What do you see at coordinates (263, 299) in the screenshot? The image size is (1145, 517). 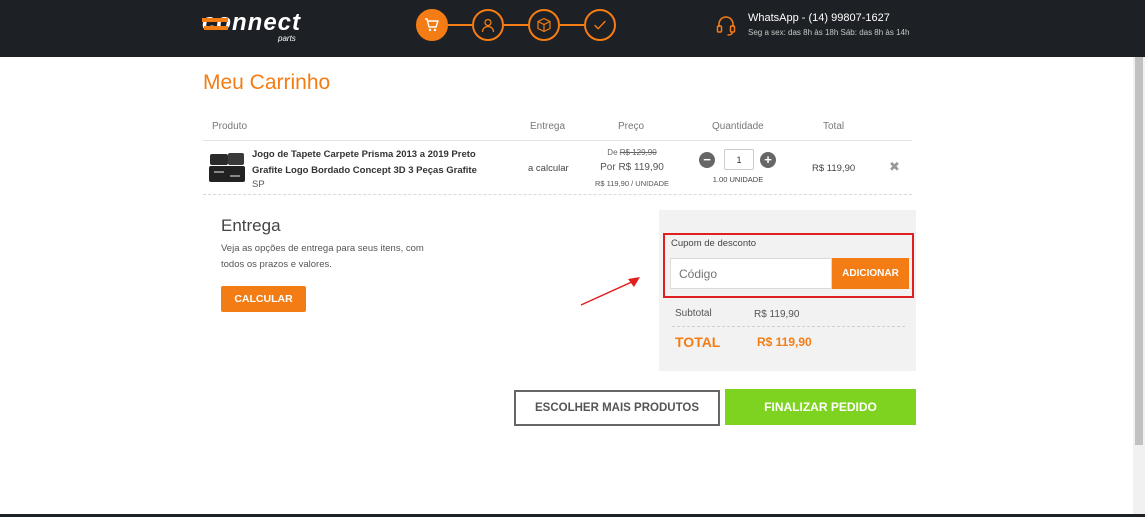 I see `calculate-shipping-button: CALCULAR` at bounding box center [263, 299].